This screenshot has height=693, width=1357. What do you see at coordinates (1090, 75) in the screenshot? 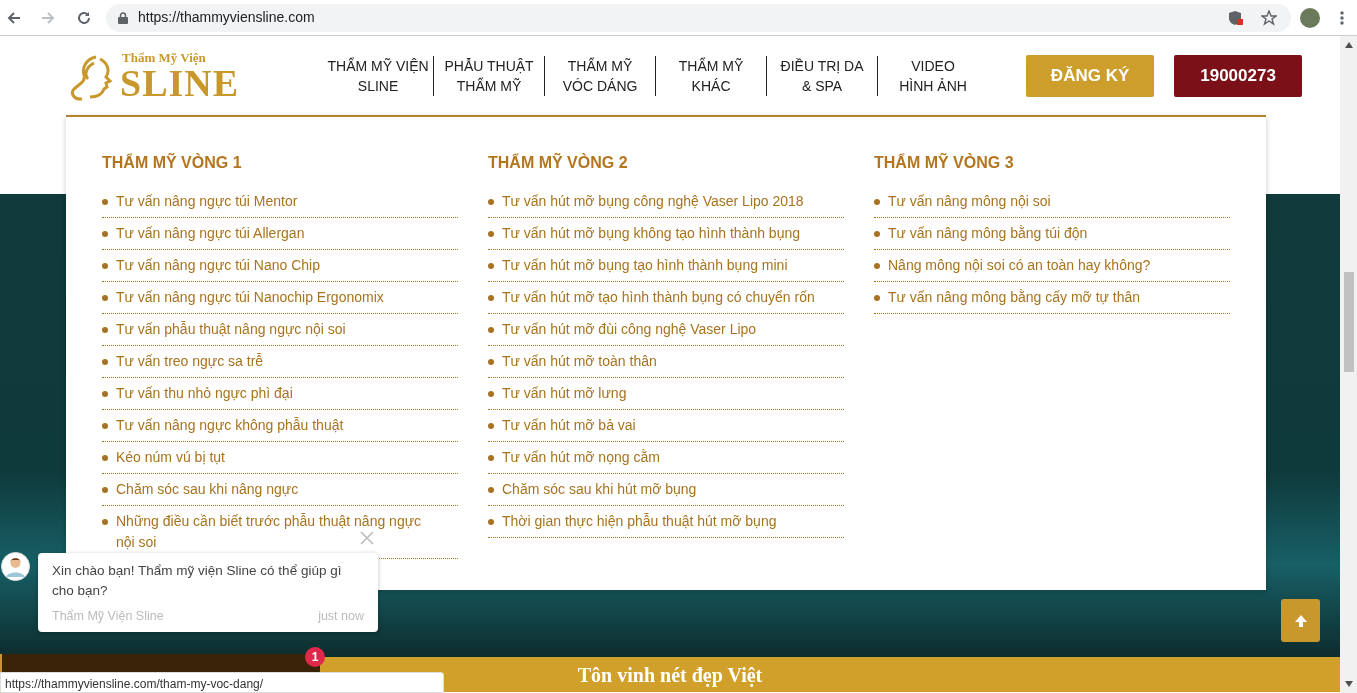
I see `register-button: ĐĂNG KÝ` at bounding box center [1090, 75].